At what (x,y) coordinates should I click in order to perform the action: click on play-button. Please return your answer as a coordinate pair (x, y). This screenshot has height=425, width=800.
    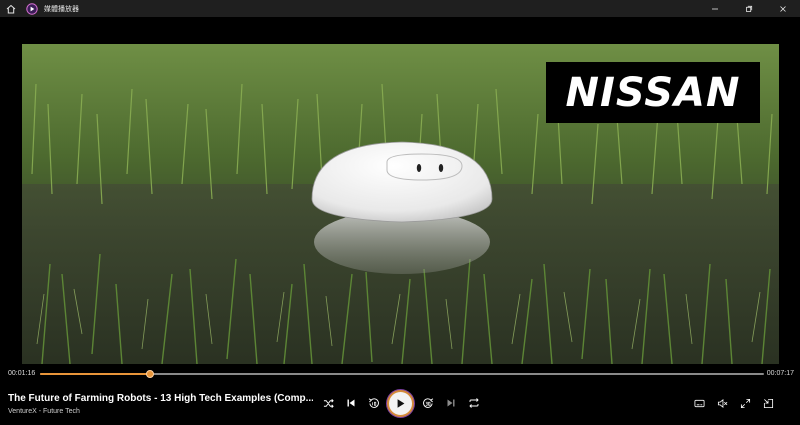
    Looking at the image, I should click on (400, 403).